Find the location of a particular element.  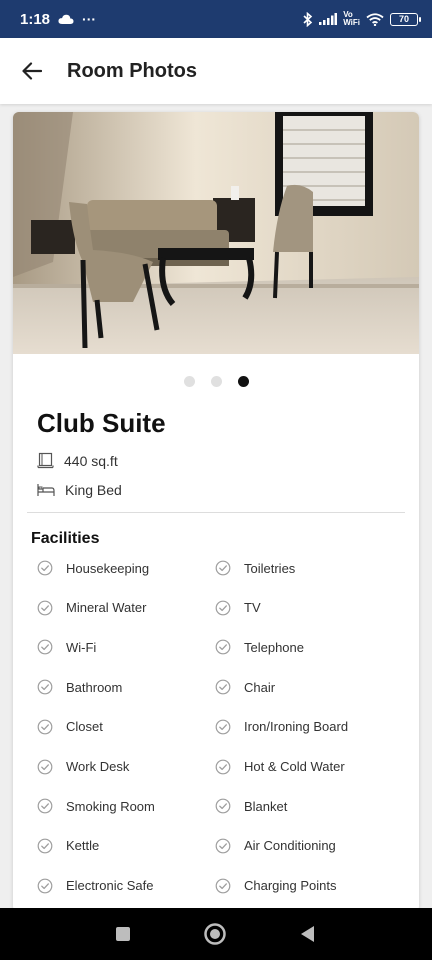

facility-label: Blanket is located at coordinates (266, 806).